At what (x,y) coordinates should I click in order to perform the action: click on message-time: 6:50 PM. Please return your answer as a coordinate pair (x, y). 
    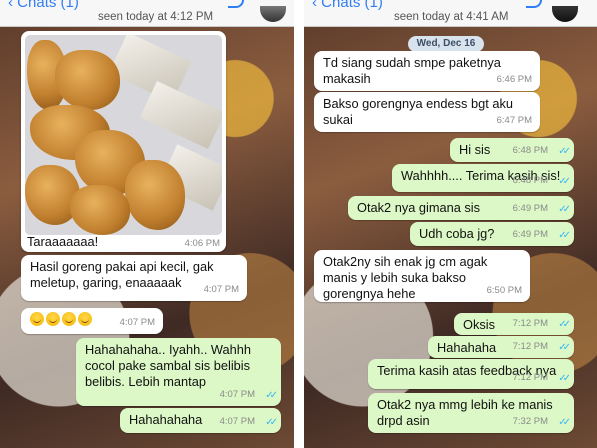
    Looking at the image, I should click on (504, 290).